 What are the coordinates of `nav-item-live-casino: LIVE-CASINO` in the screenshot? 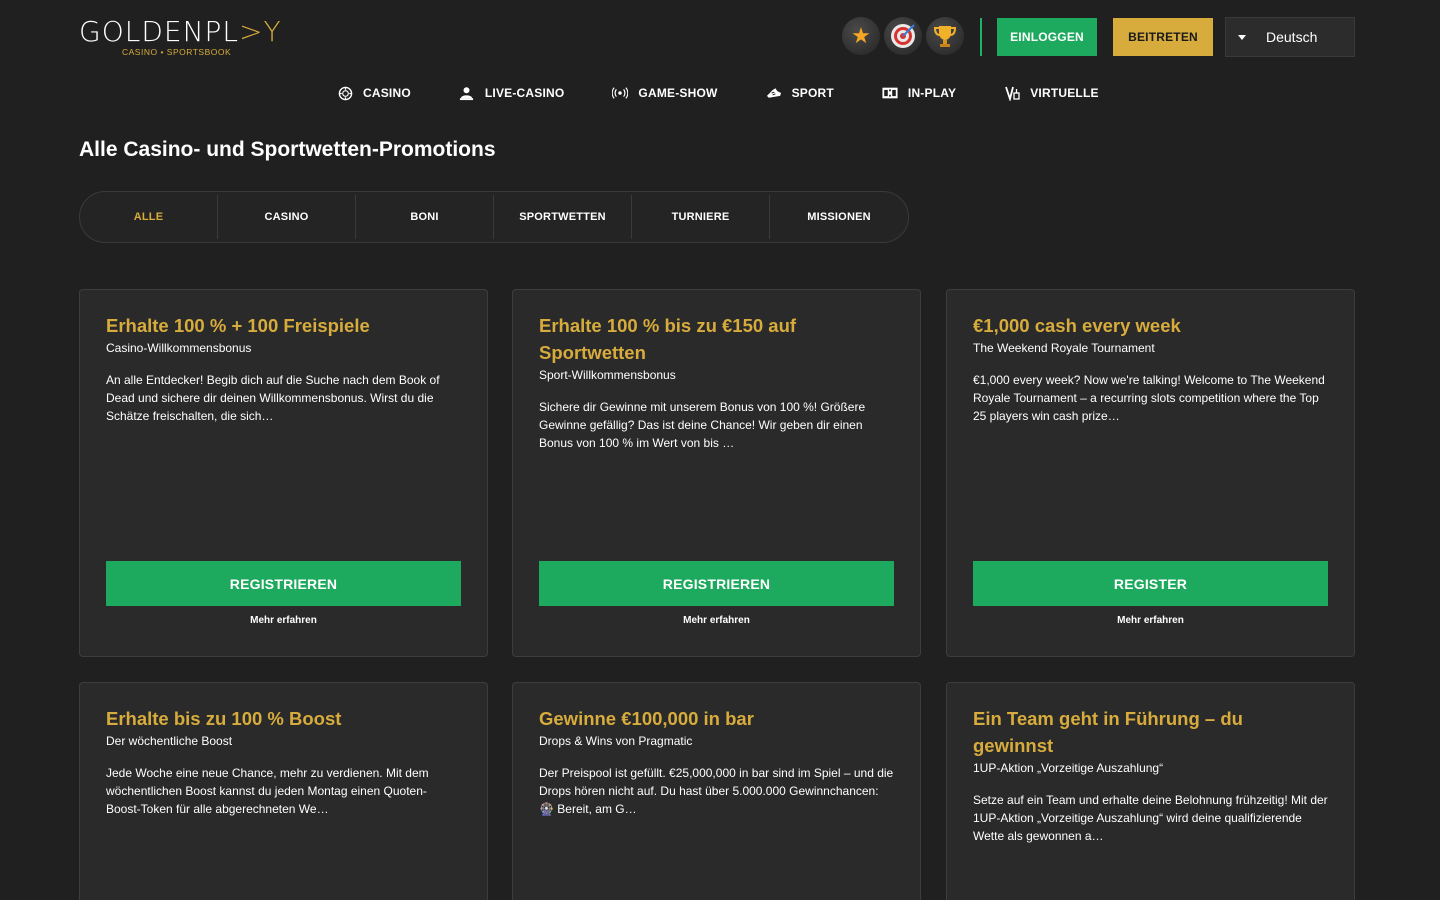 It's located at (512, 93).